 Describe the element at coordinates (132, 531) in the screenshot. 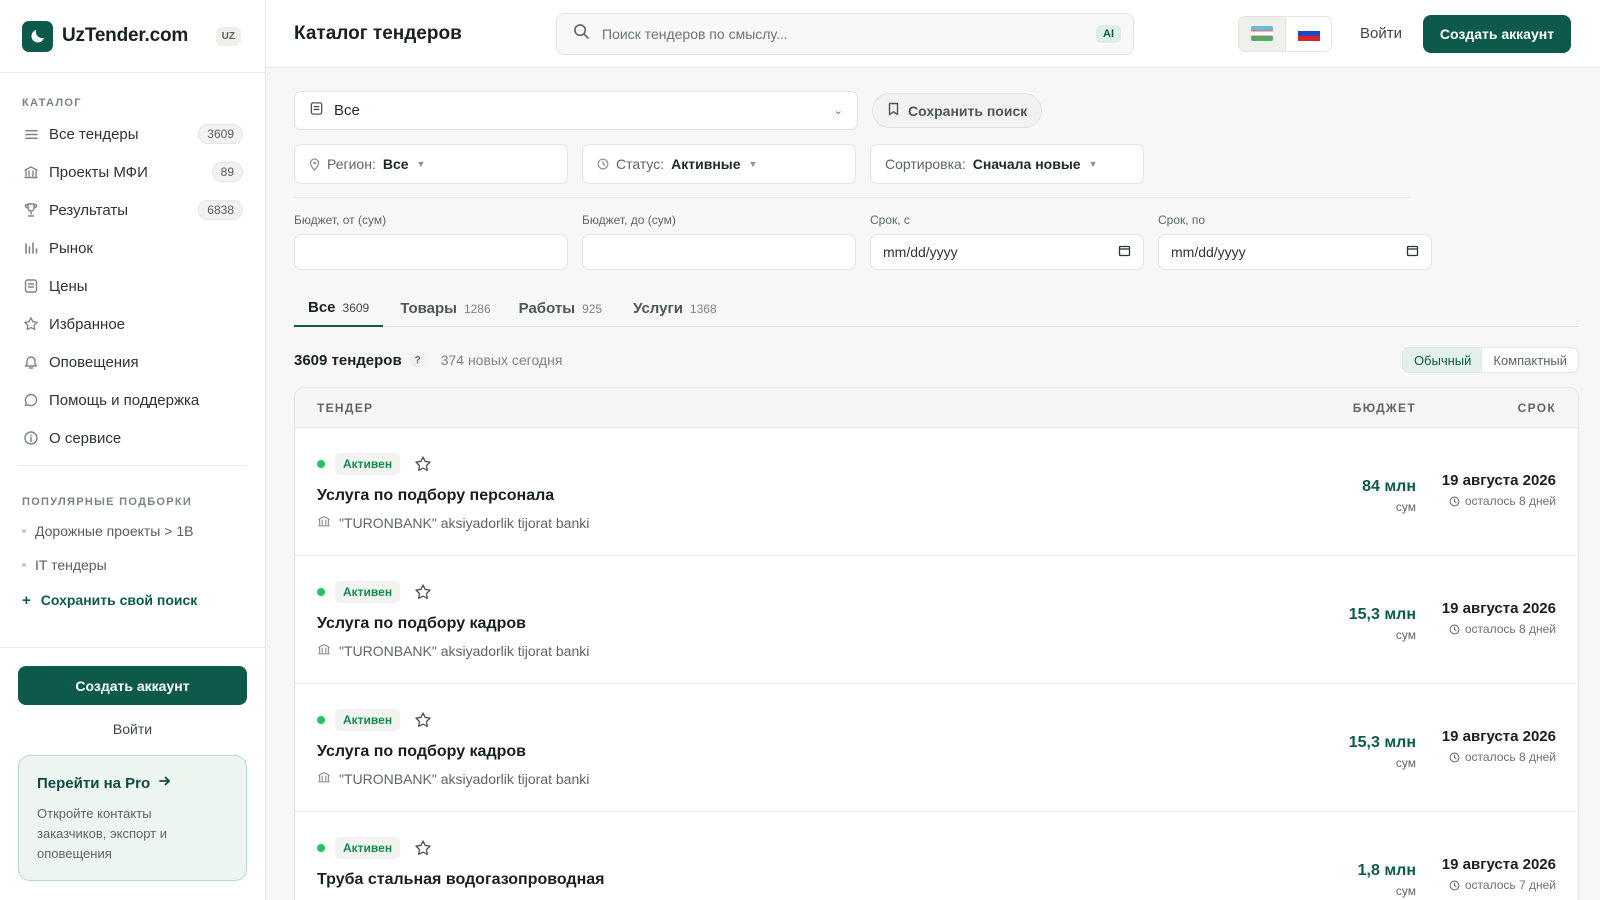

I see `collection-road-projects: Дорожные проекты > 1B` at that location.